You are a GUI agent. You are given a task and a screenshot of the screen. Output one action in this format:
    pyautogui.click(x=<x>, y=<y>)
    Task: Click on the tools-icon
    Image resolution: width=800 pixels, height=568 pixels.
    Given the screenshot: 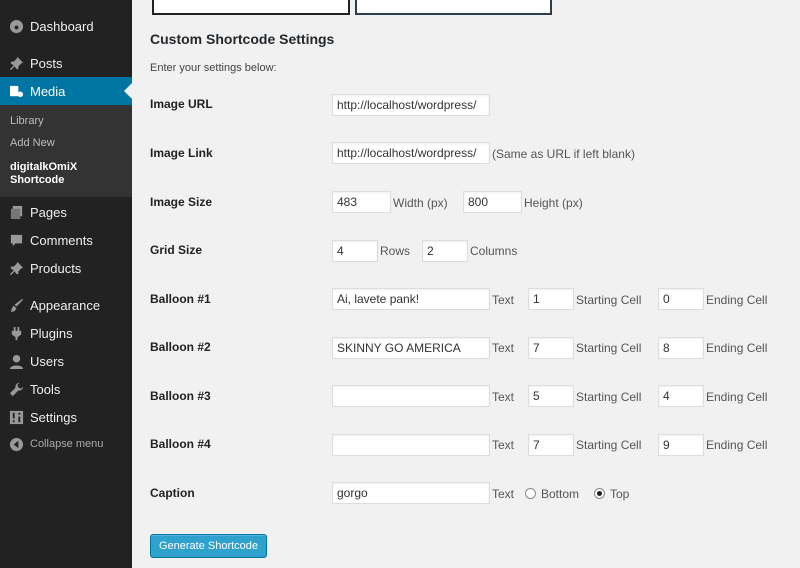 What is the action you would take?
    pyautogui.click(x=16, y=389)
    